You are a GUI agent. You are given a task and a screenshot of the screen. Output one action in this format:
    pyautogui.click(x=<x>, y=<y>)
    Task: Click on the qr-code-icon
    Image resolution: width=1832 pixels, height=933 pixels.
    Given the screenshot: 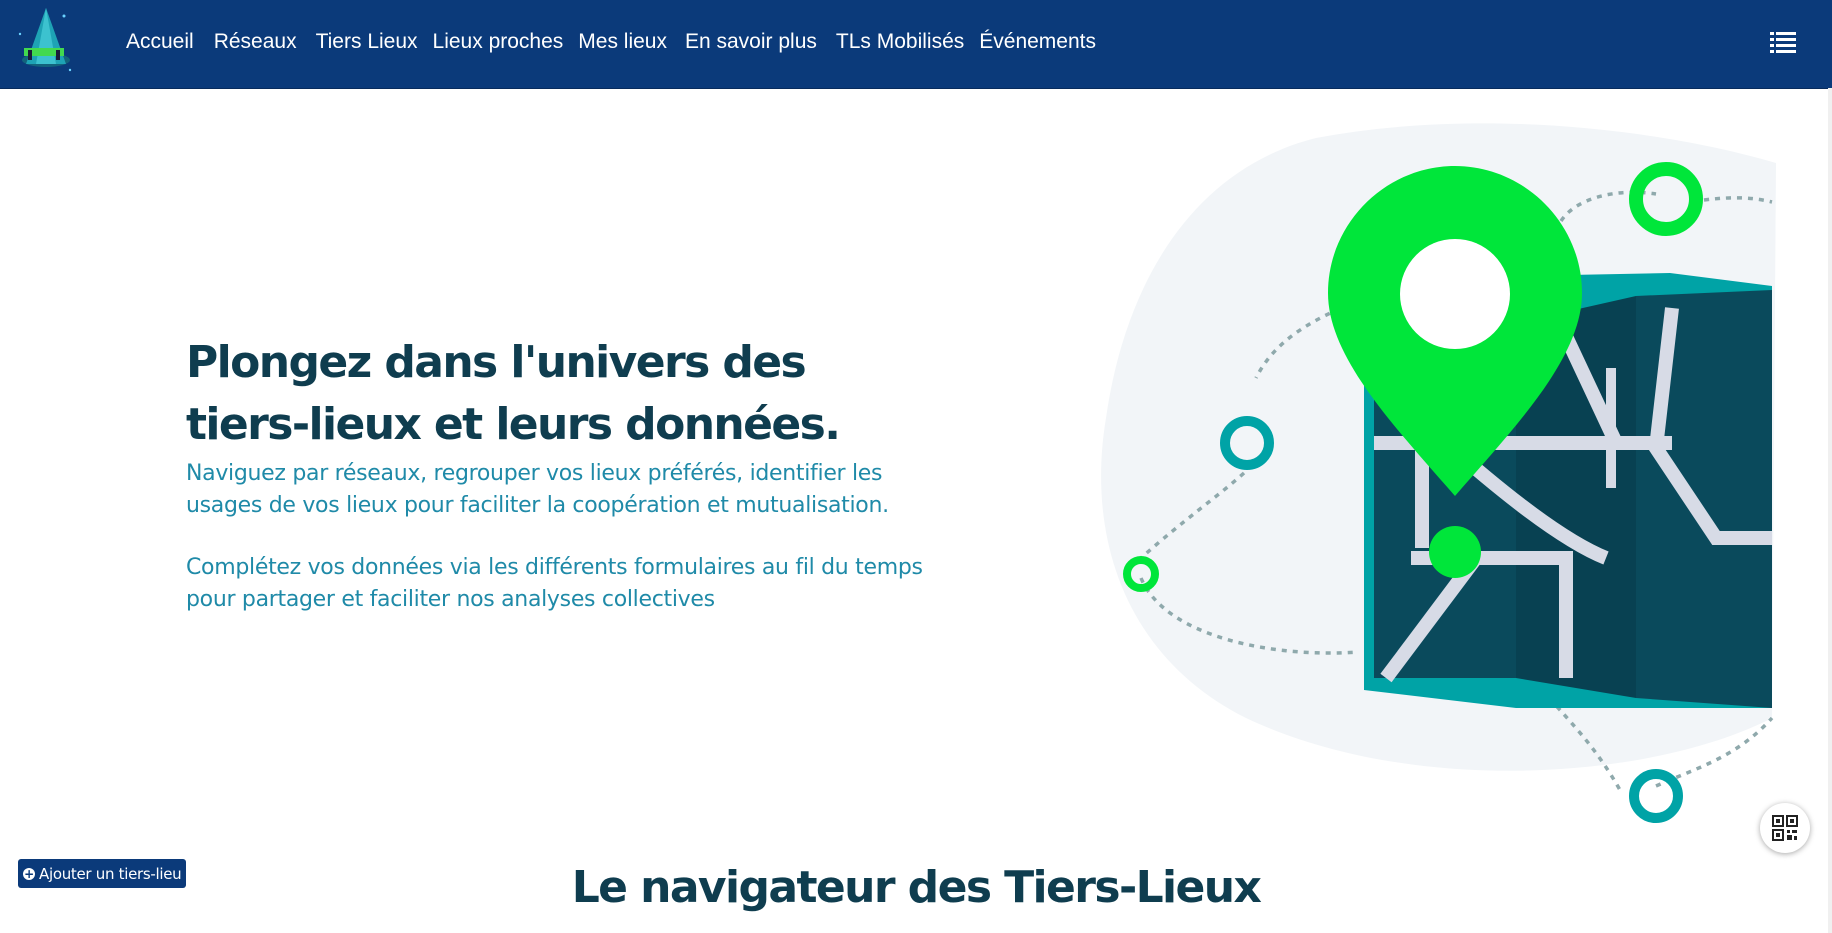 What is the action you would take?
    pyautogui.click(x=1785, y=828)
    